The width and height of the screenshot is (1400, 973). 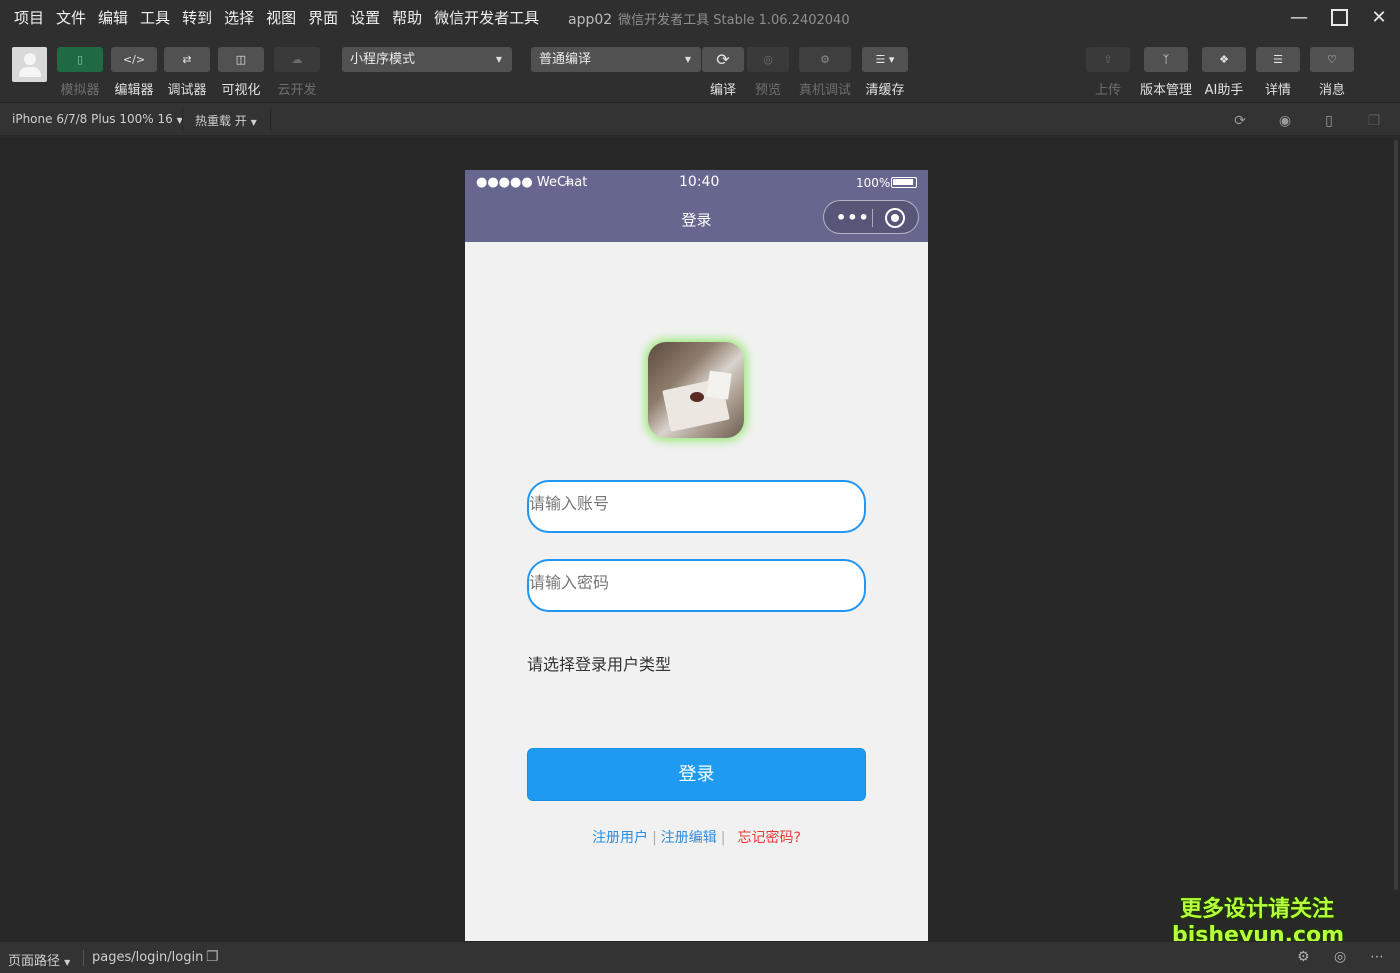 What do you see at coordinates (427, 59) in the screenshot?
I see `mode-select: 小程序模式 ▼` at bounding box center [427, 59].